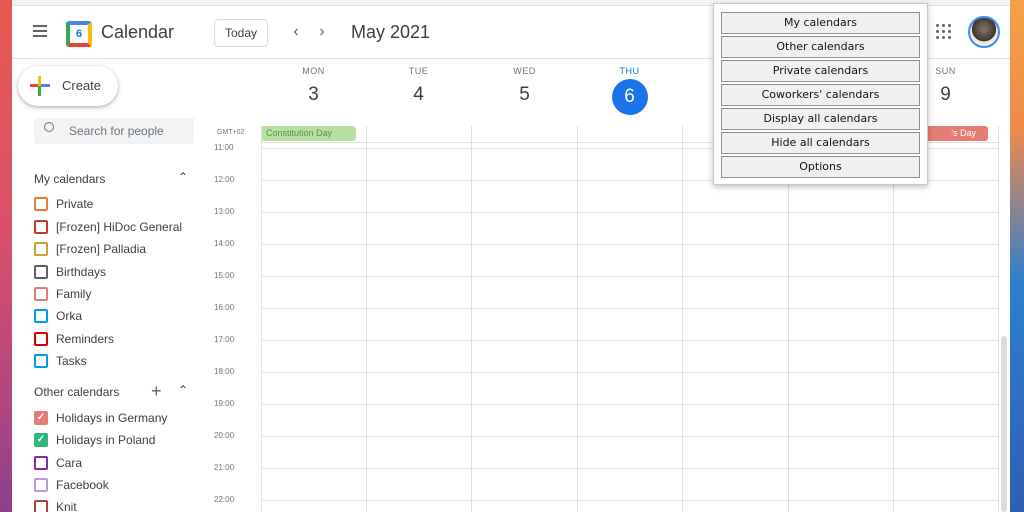  What do you see at coordinates (224, 467) in the screenshot?
I see `time-label: 21:00` at bounding box center [224, 467].